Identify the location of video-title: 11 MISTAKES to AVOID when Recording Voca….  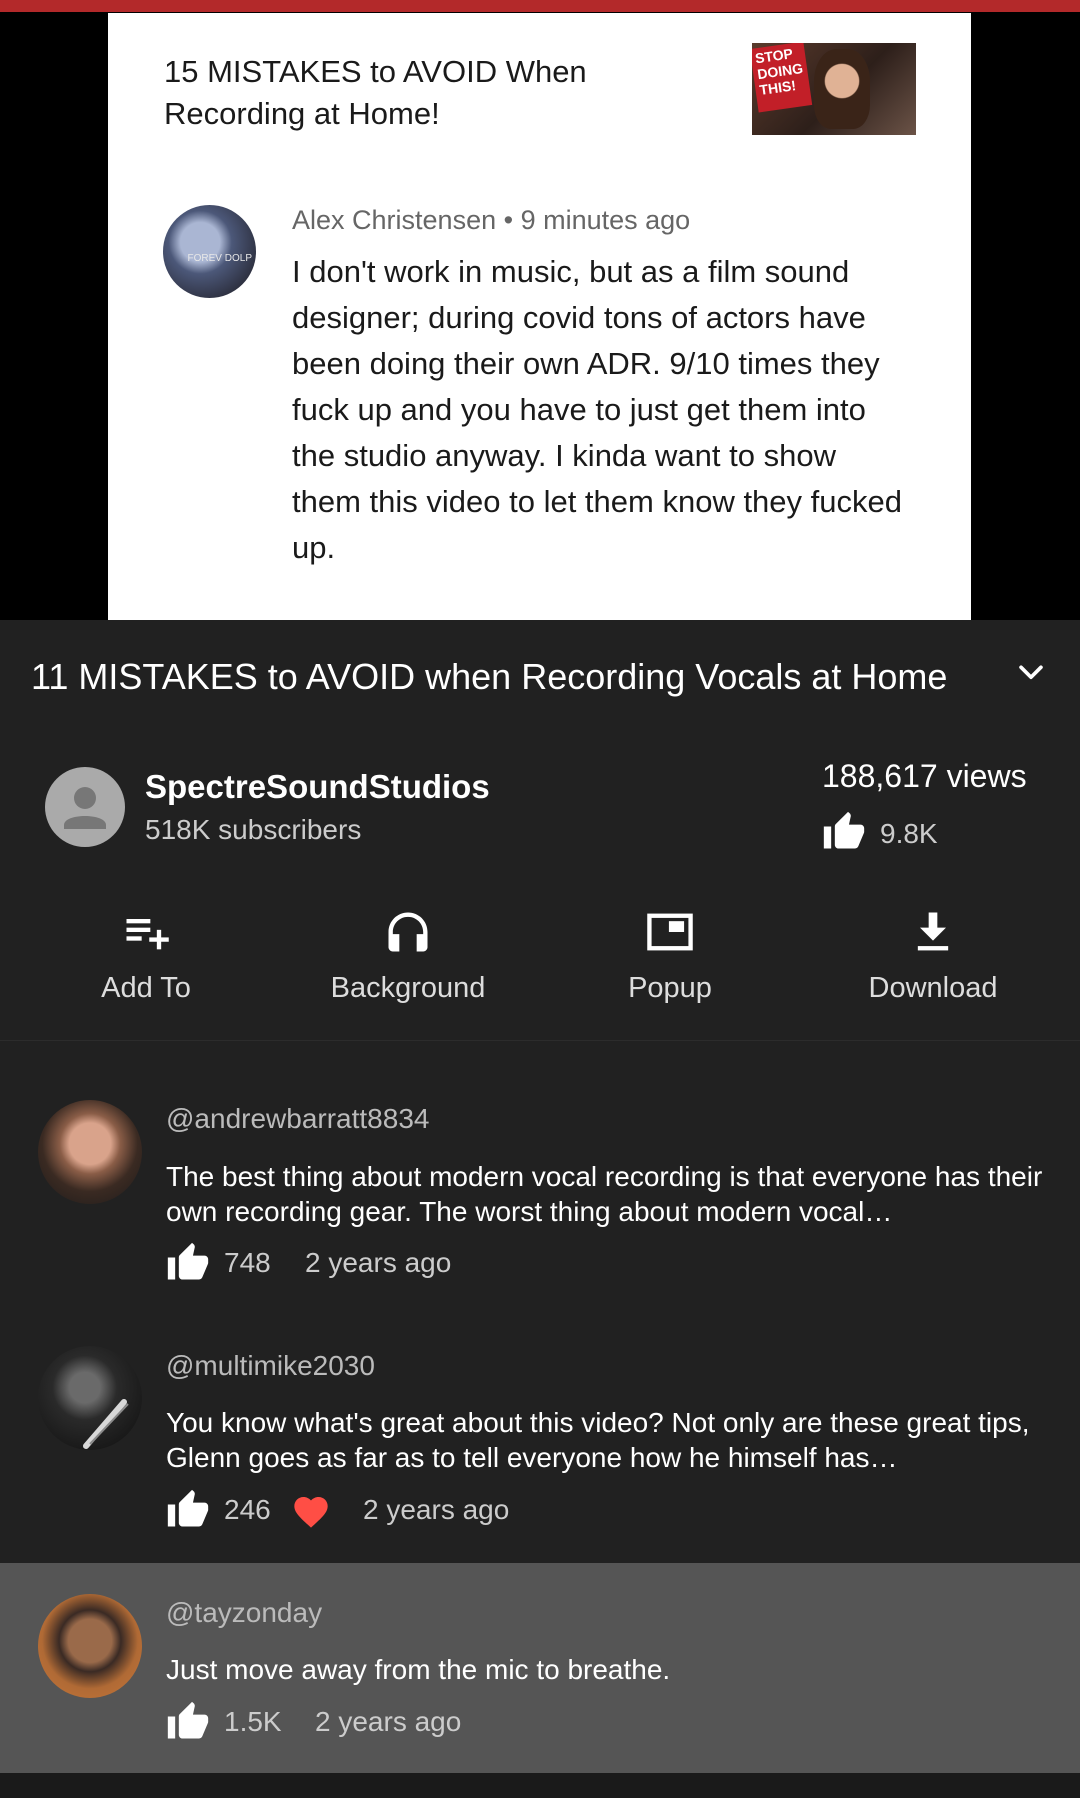
(489, 676).